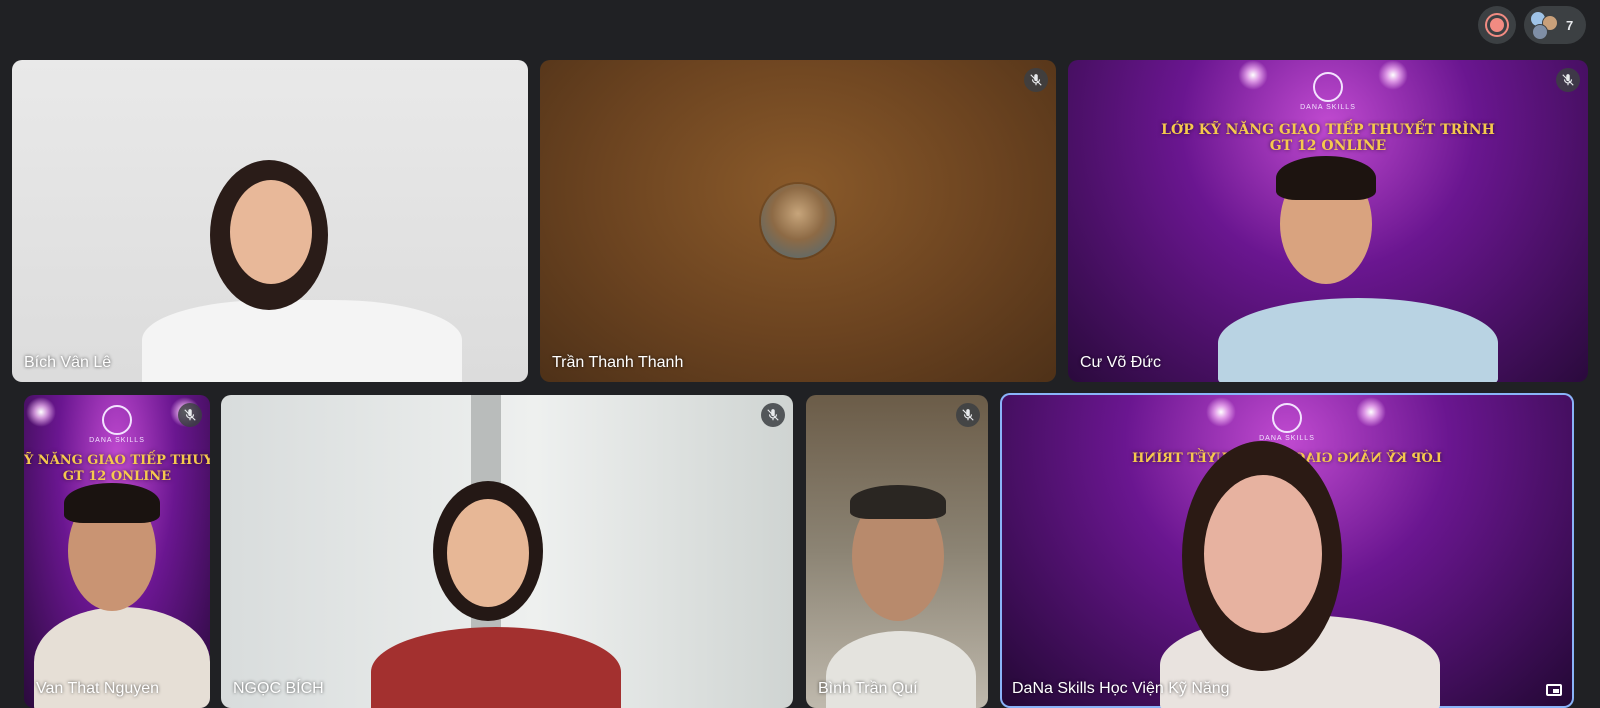 This screenshot has width=1600, height=708. Describe the element at coordinates (278, 688) in the screenshot. I see `participant-name: NGỌC BÍCH` at that location.